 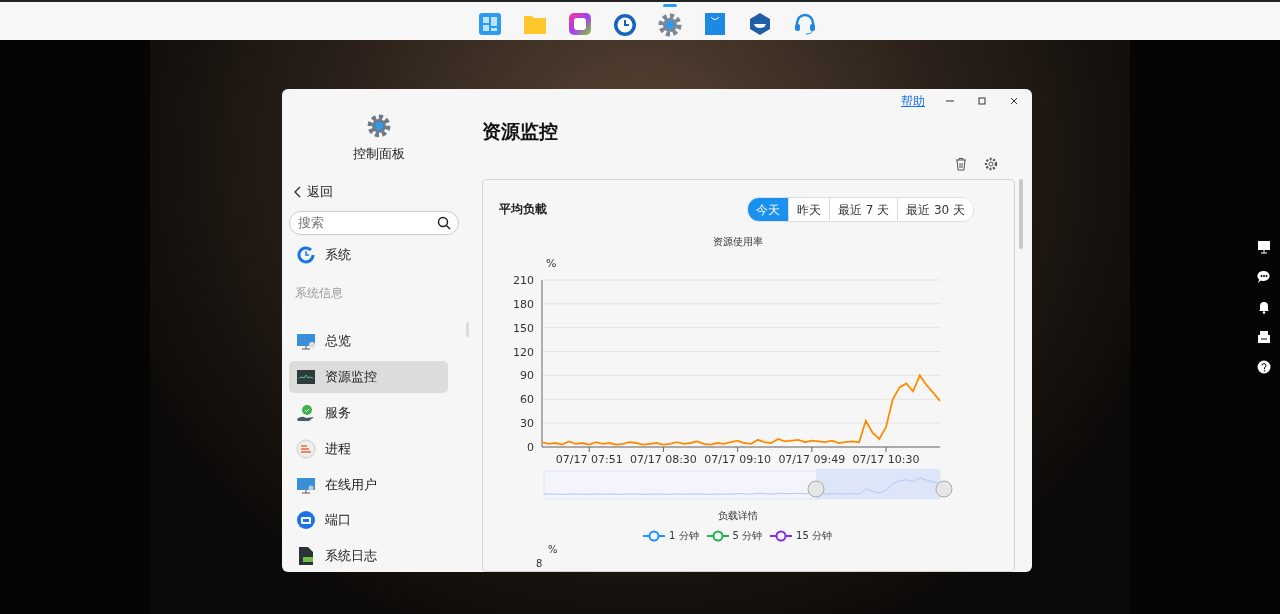 What do you see at coordinates (801, 536) in the screenshot?
I see `legend-item: 15 分钟` at bounding box center [801, 536].